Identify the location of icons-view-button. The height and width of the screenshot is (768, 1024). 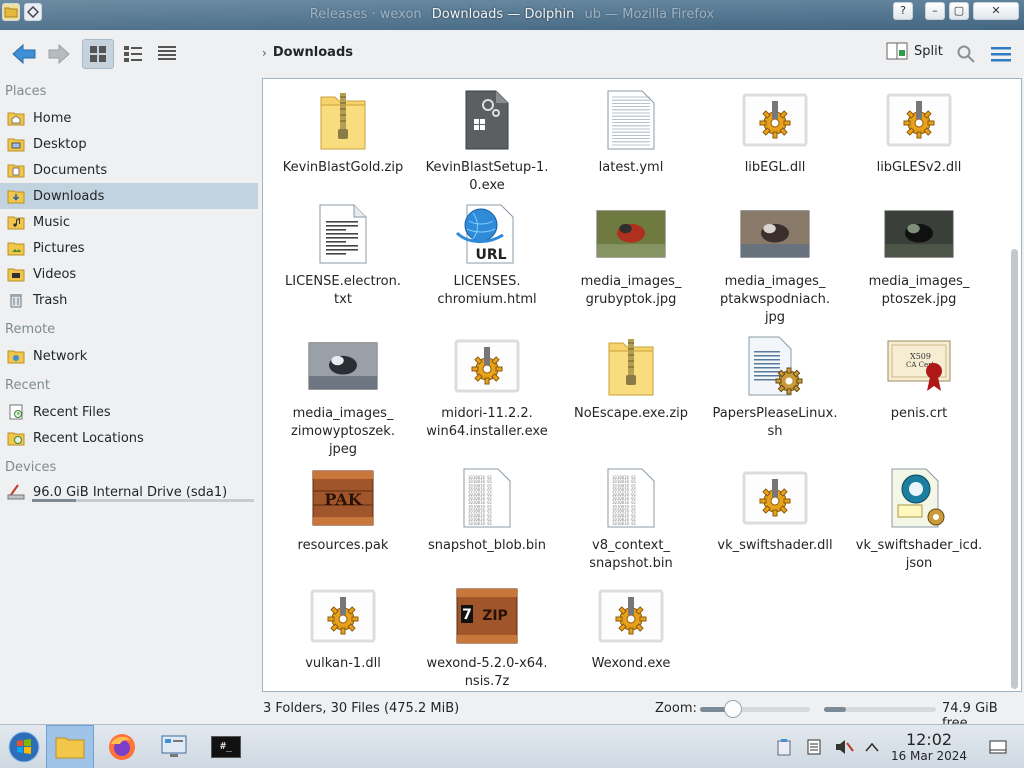
(98, 54).